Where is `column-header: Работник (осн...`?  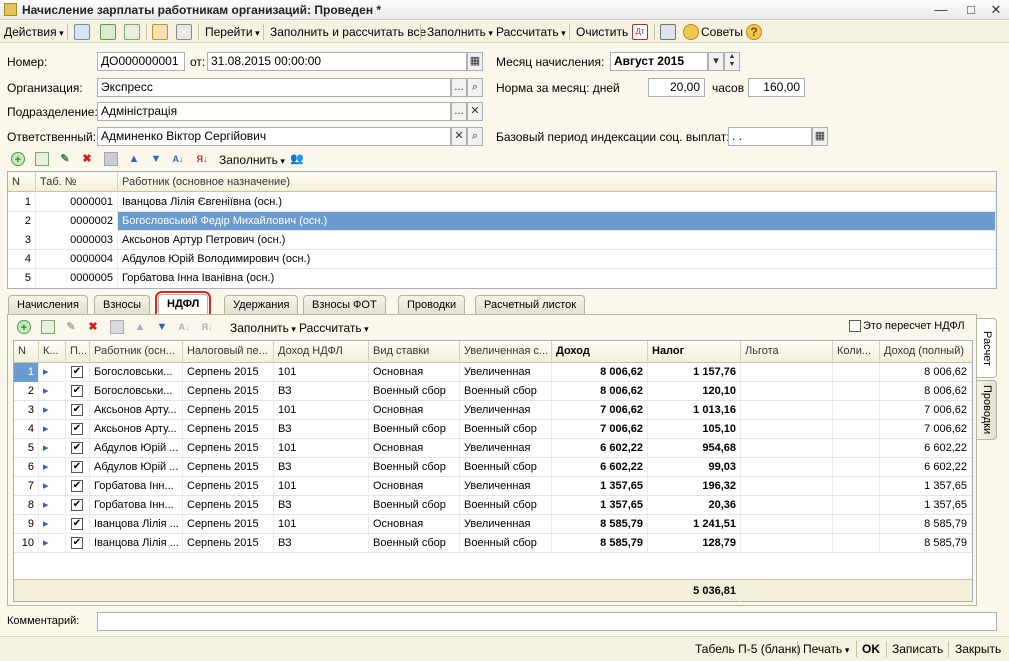 column-header: Работник (осн... is located at coordinates (136, 351).